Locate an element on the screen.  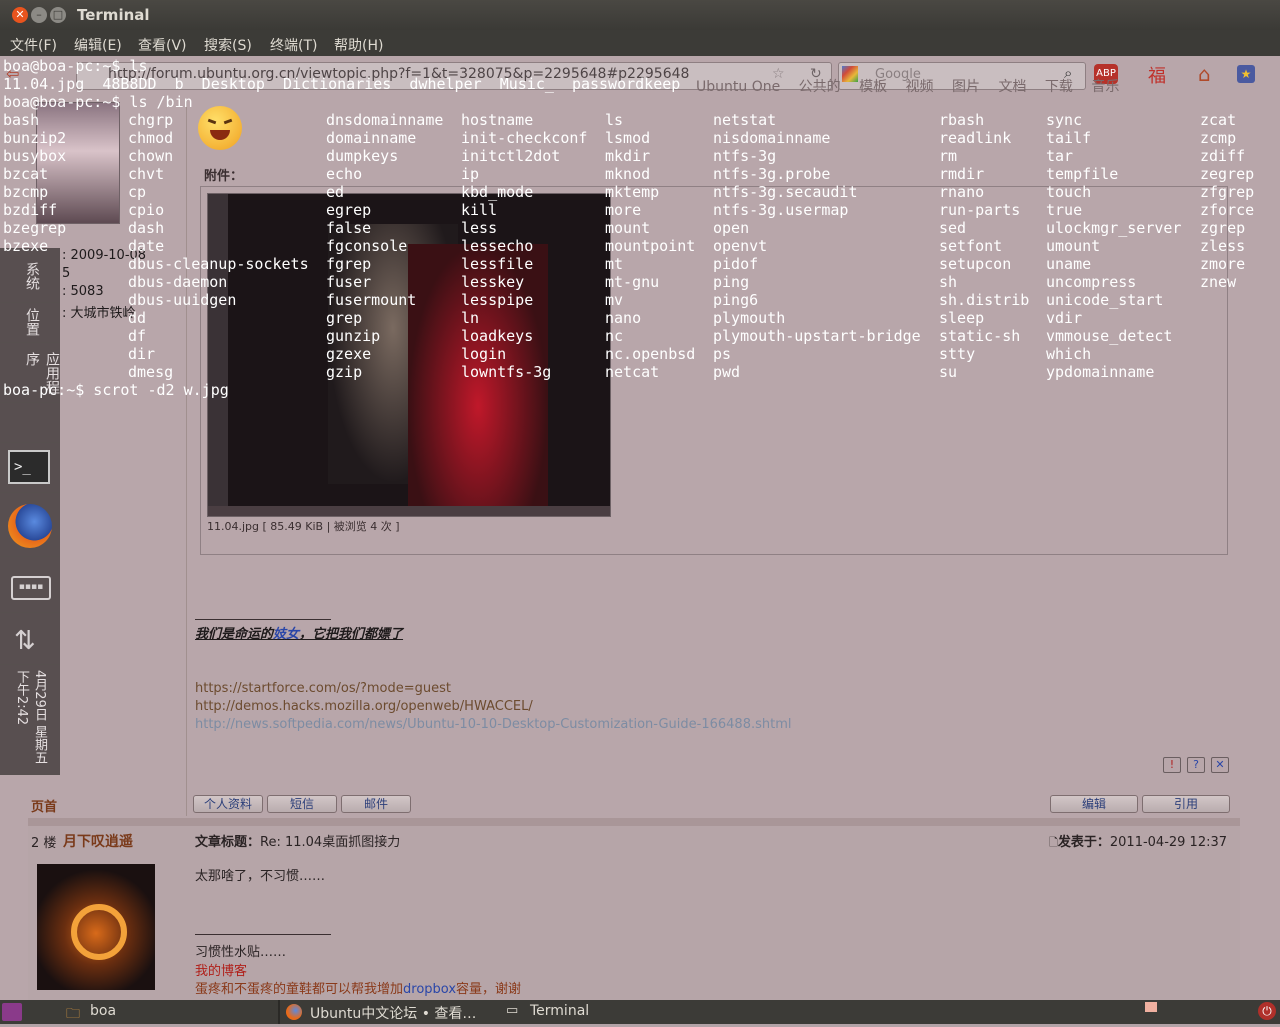
signature-quote-b: ，它把我们都嫖了 is located at coordinates (351, 634).